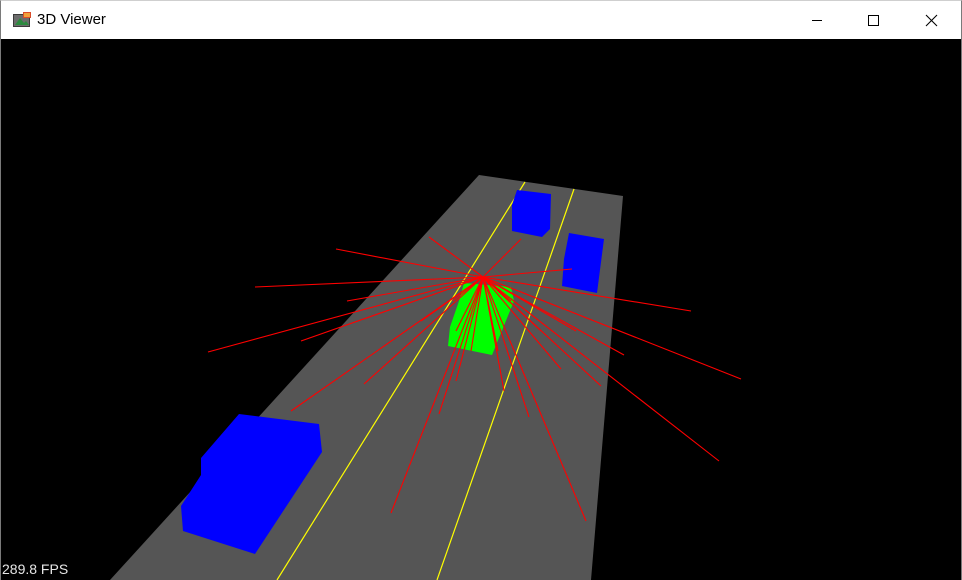  I want to click on title-bar: 3D Viewer, so click(481, 20).